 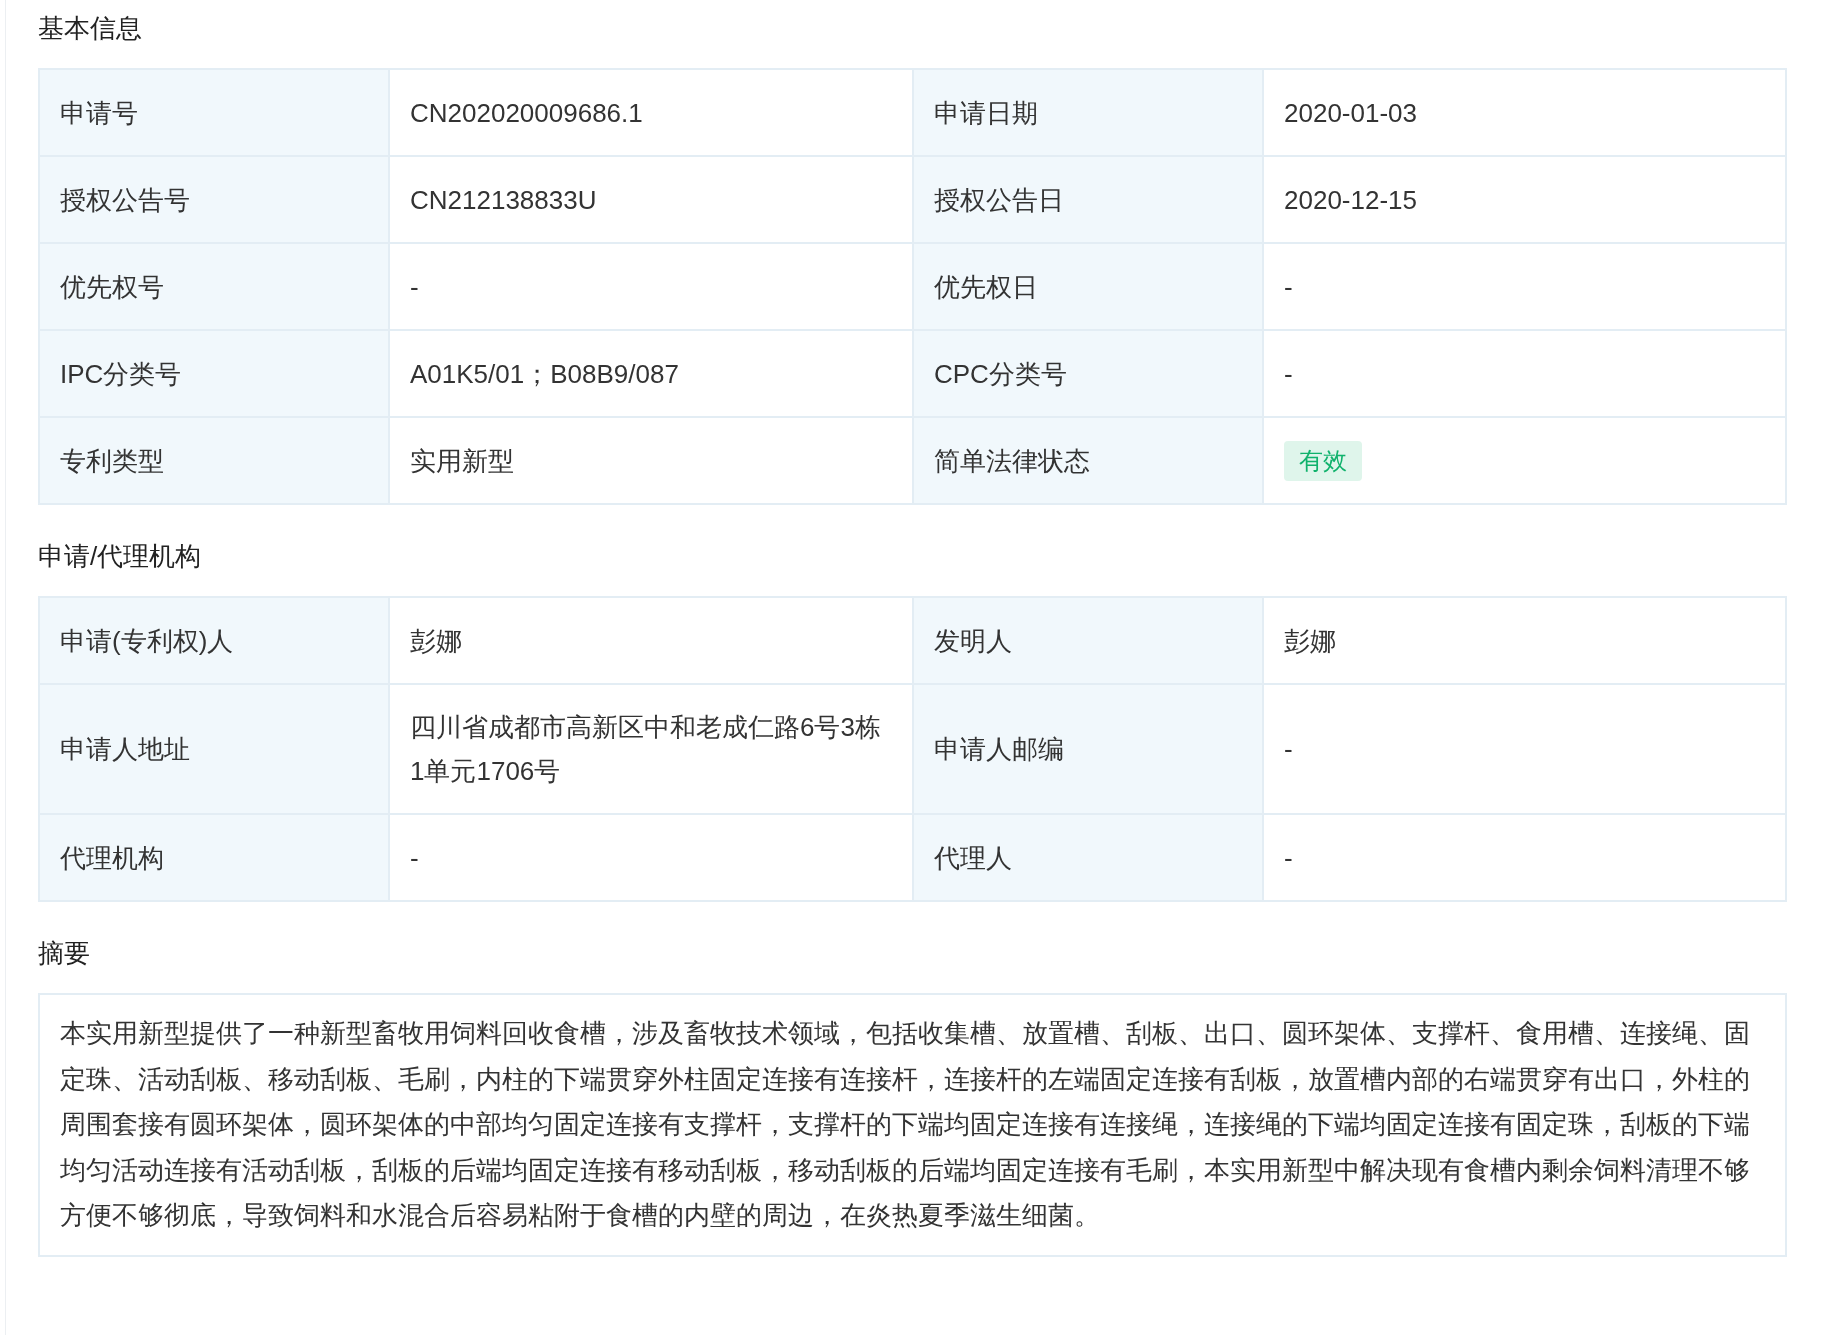 What do you see at coordinates (90, 28) in the screenshot?
I see `section-title: 基本信息` at bounding box center [90, 28].